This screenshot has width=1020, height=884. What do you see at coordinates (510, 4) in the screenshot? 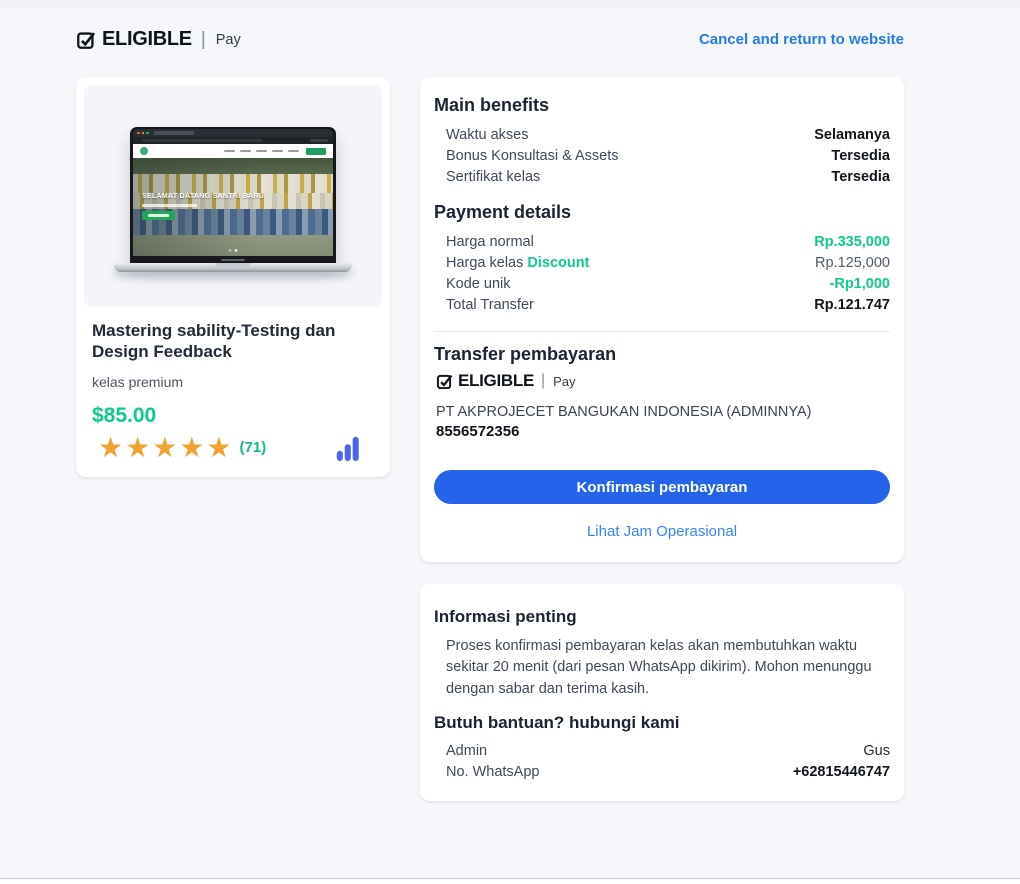
I see `top-strip` at bounding box center [510, 4].